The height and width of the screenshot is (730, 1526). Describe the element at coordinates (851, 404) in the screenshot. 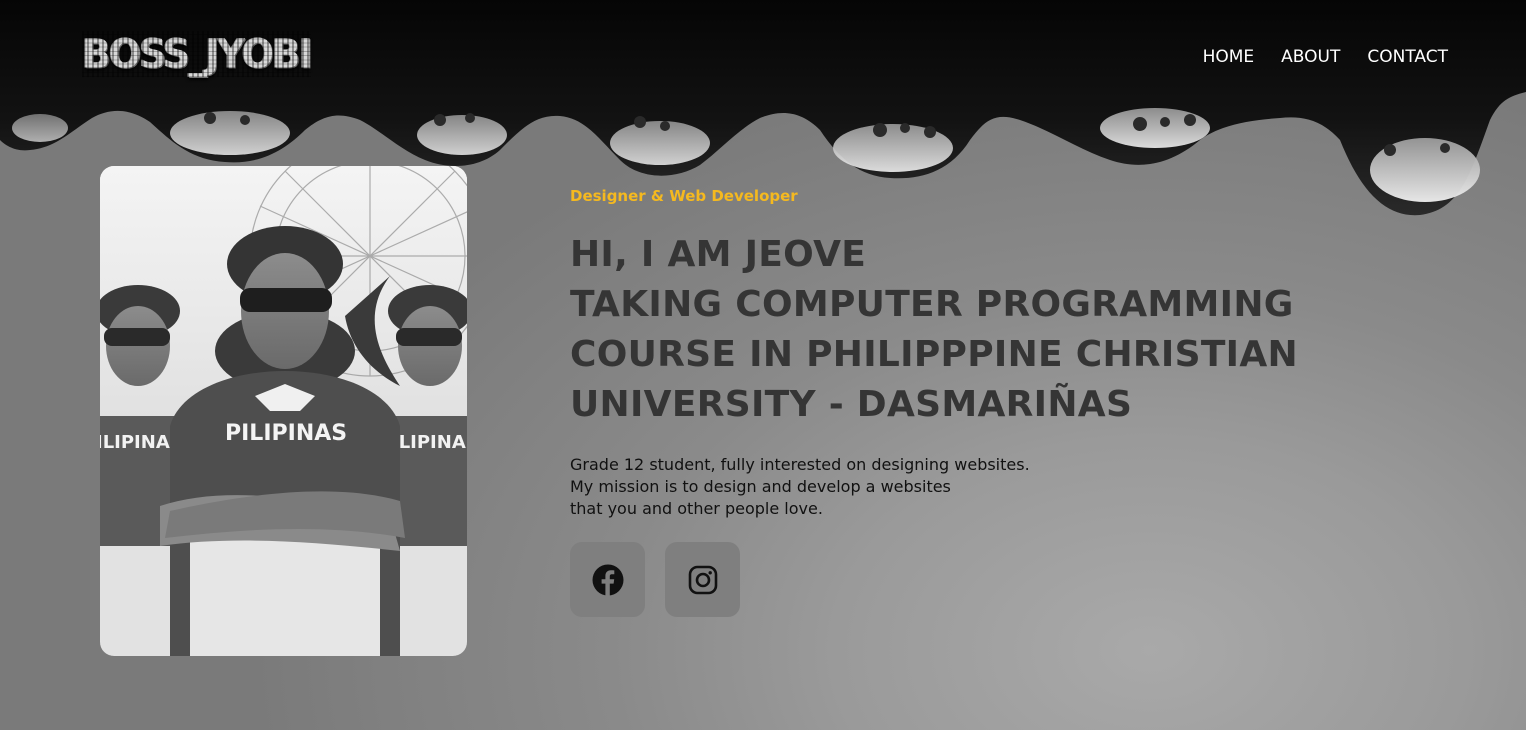

I see `hero-heading-line: UNIVERSITY - DASMARIÑAS` at that location.